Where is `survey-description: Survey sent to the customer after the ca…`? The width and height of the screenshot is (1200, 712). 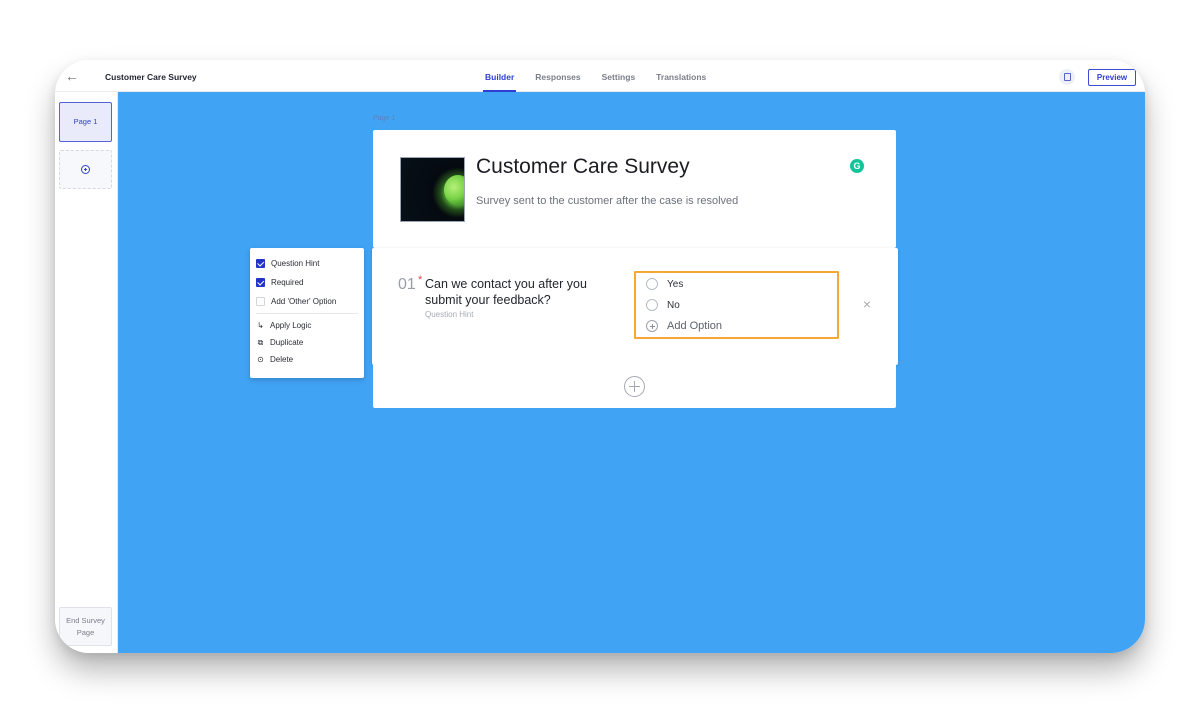 survey-description: Survey sent to the customer after the ca… is located at coordinates (607, 201).